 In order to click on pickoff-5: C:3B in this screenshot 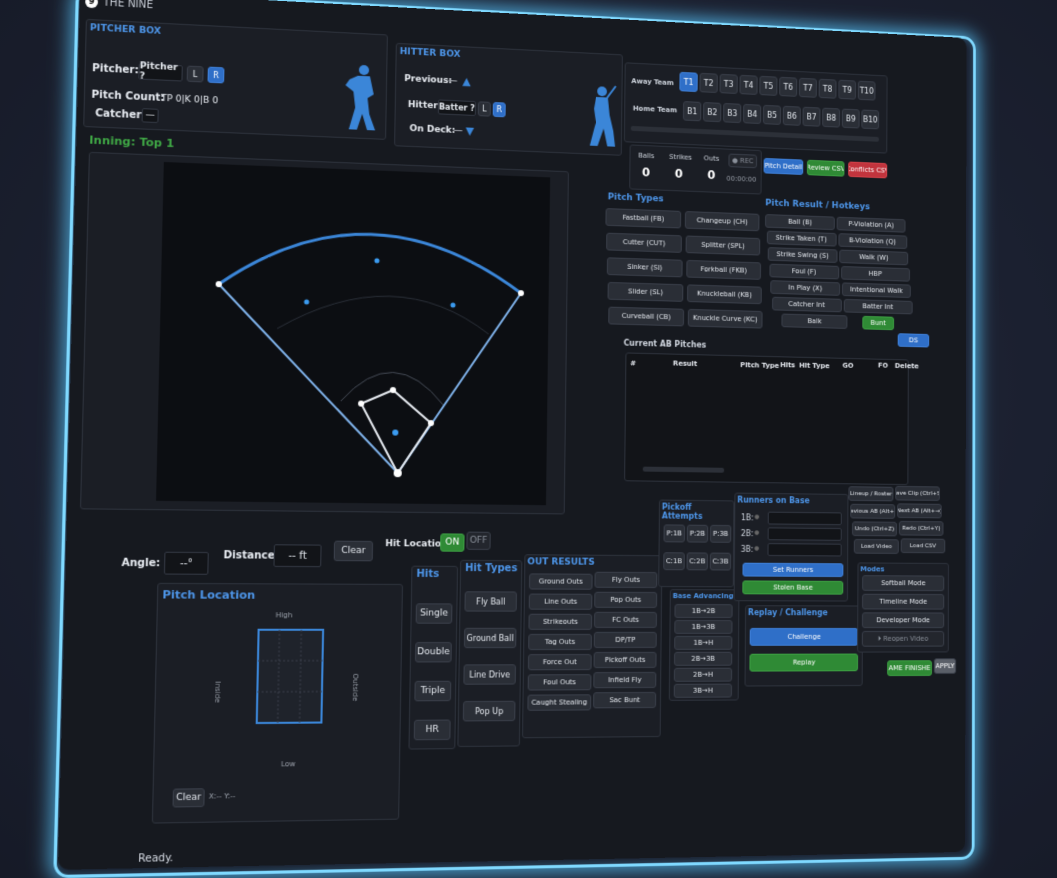, I will do `click(720, 562)`.